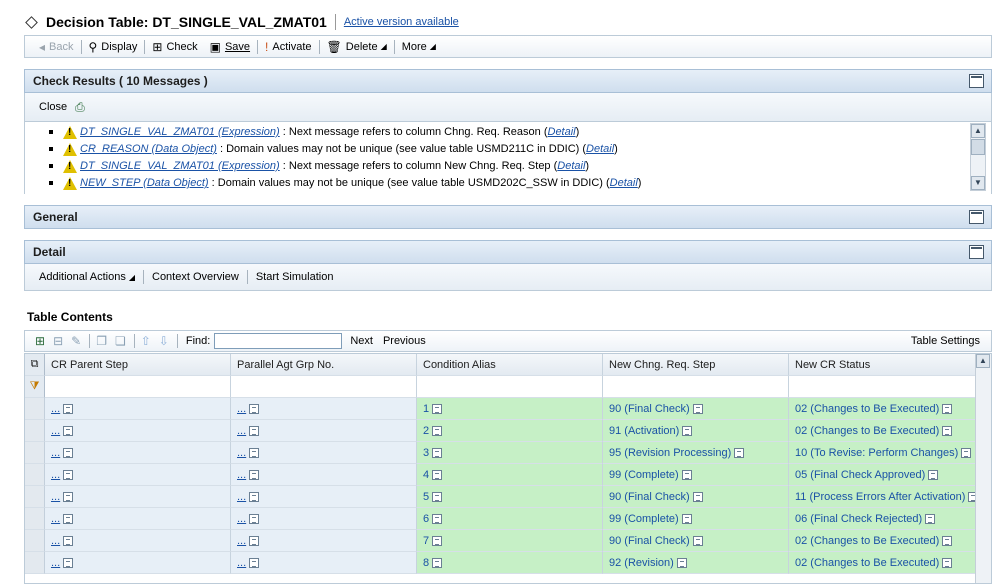 The height and width of the screenshot is (584, 1005). I want to click on table-scrollbar: ▲, so click(983, 468).